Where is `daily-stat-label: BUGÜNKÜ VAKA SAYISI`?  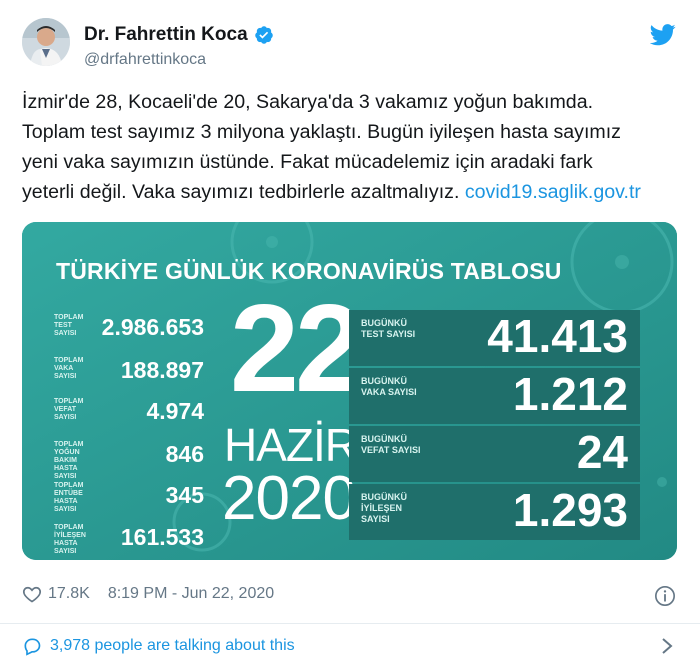
daily-stat-label: BUGÜNKÜ VAKA SAYISI is located at coordinates (389, 386).